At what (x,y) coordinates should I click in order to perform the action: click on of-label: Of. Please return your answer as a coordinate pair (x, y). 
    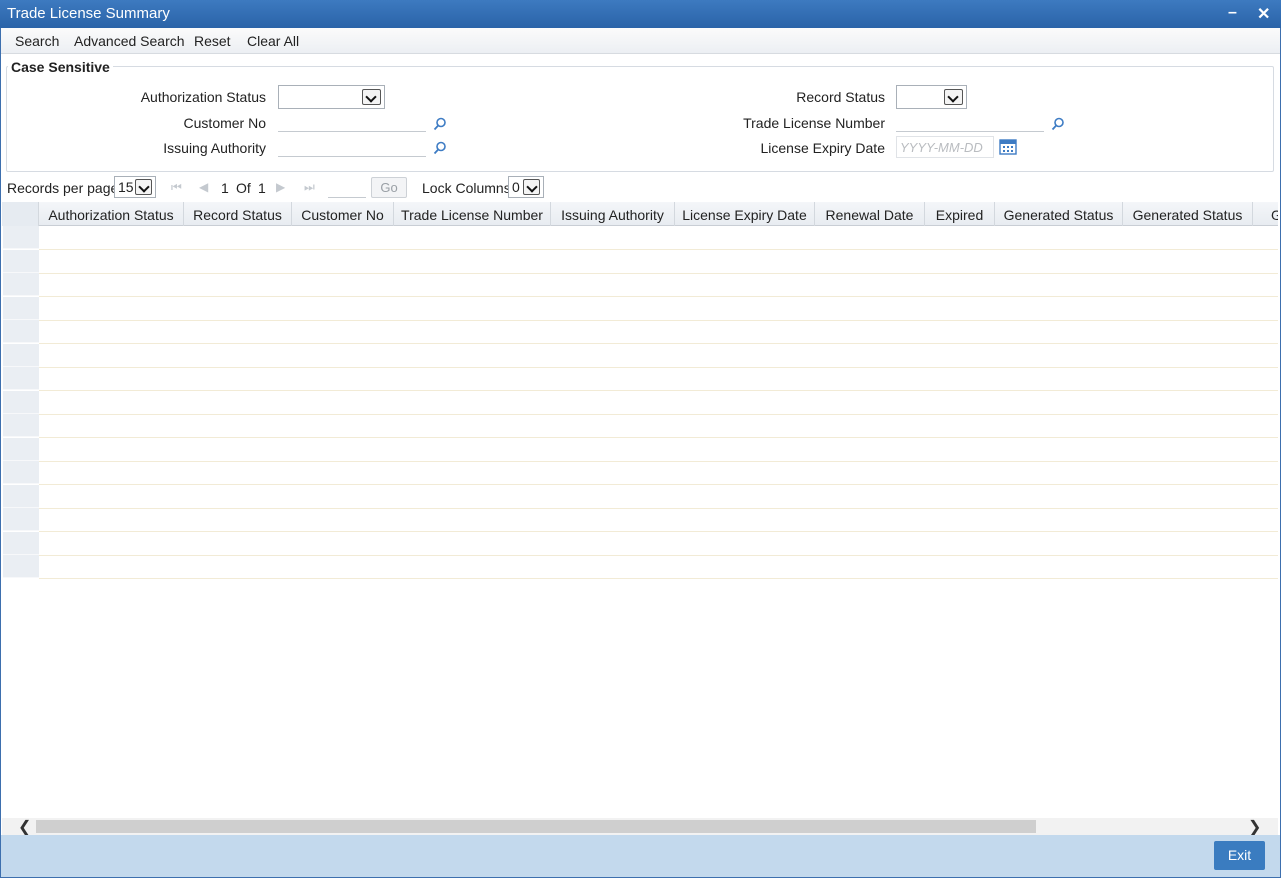
    Looking at the image, I should click on (243, 188).